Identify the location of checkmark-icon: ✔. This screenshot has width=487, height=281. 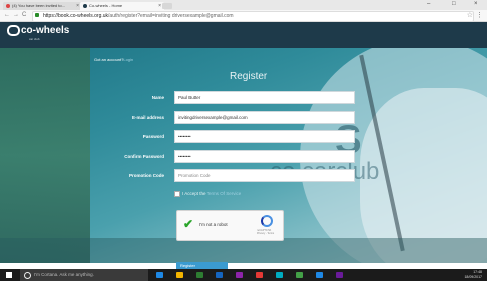
(188, 224).